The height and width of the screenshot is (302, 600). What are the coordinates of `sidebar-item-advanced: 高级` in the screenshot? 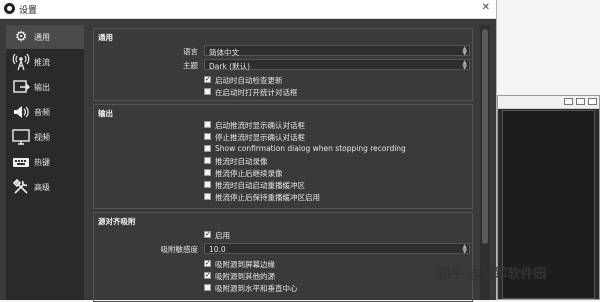 It's located at (45, 187).